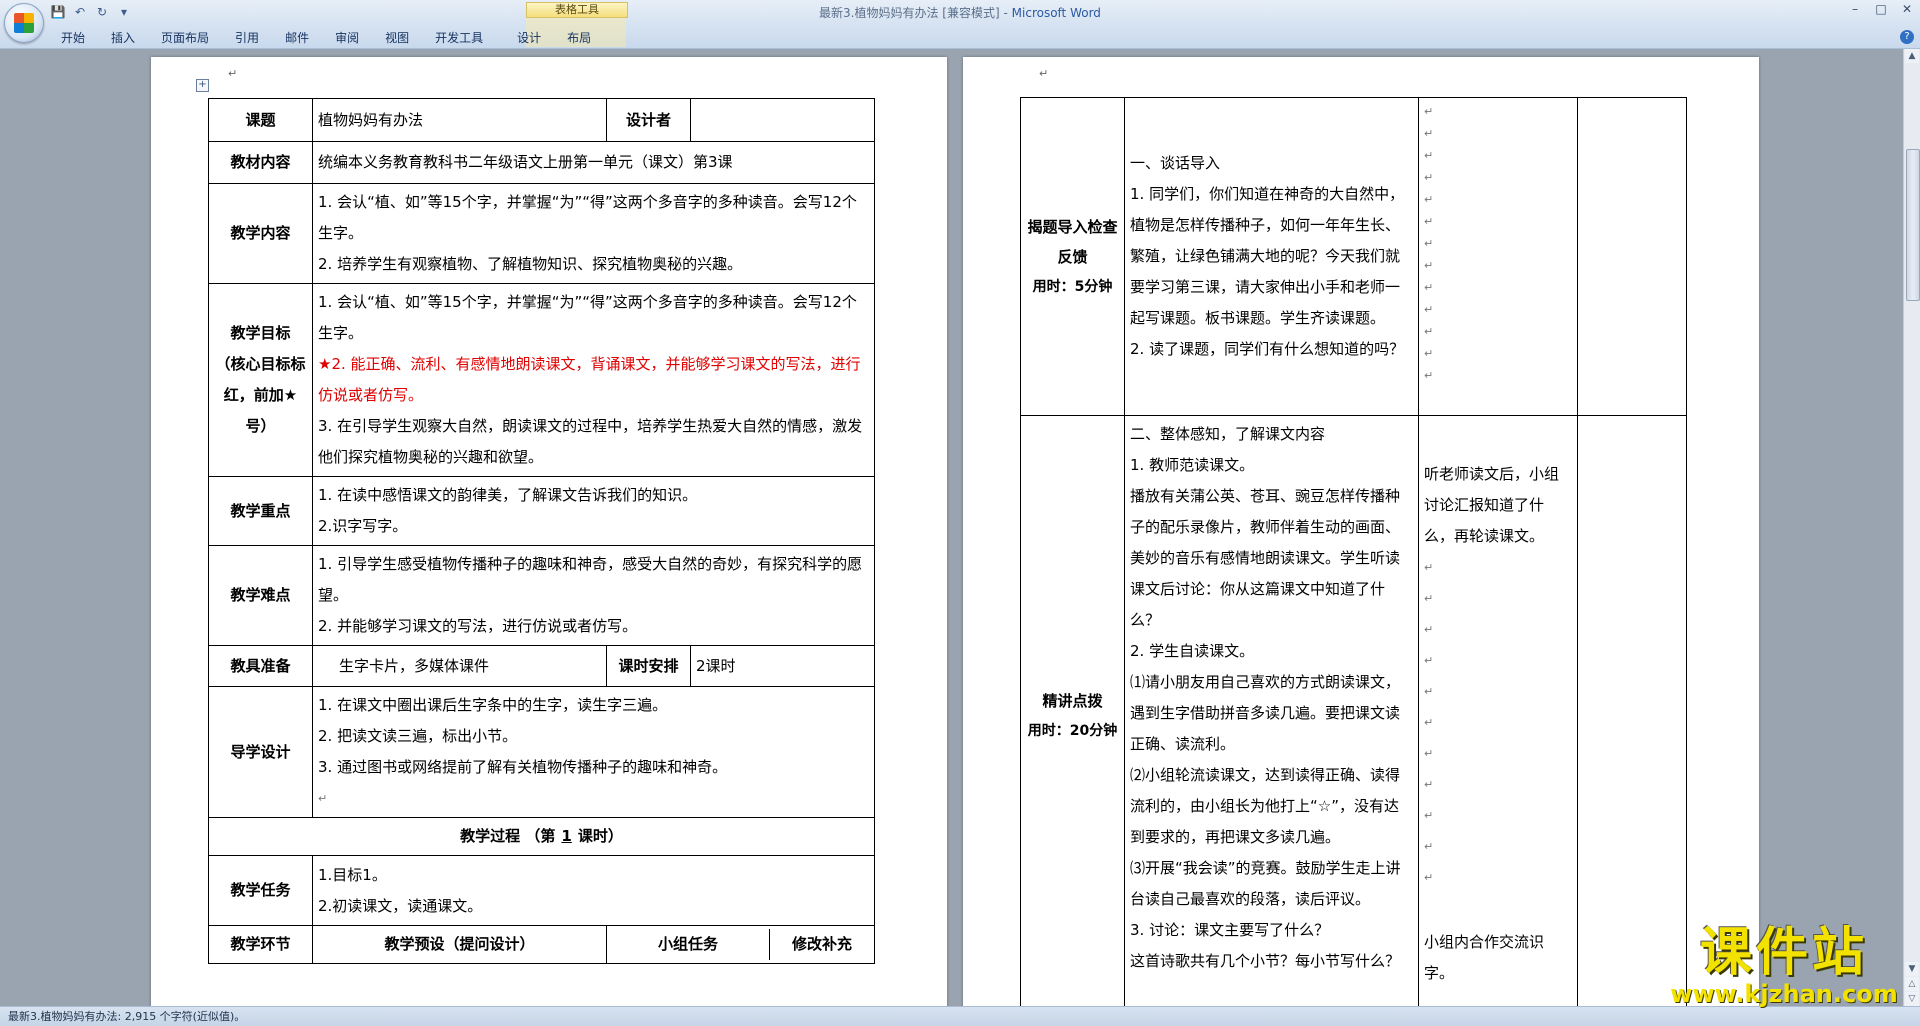 Image resolution: width=1920 pixels, height=1026 pixels. I want to click on cell-period-value: 2课时, so click(782, 666).